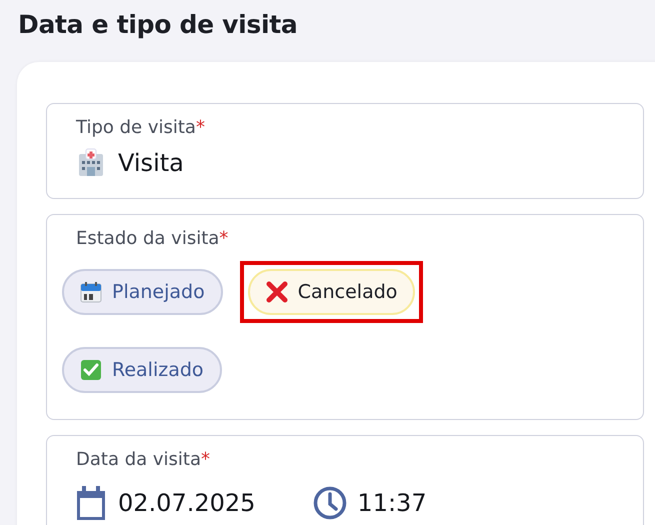  I want to click on status-chip: Planejado, so click(142, 292).